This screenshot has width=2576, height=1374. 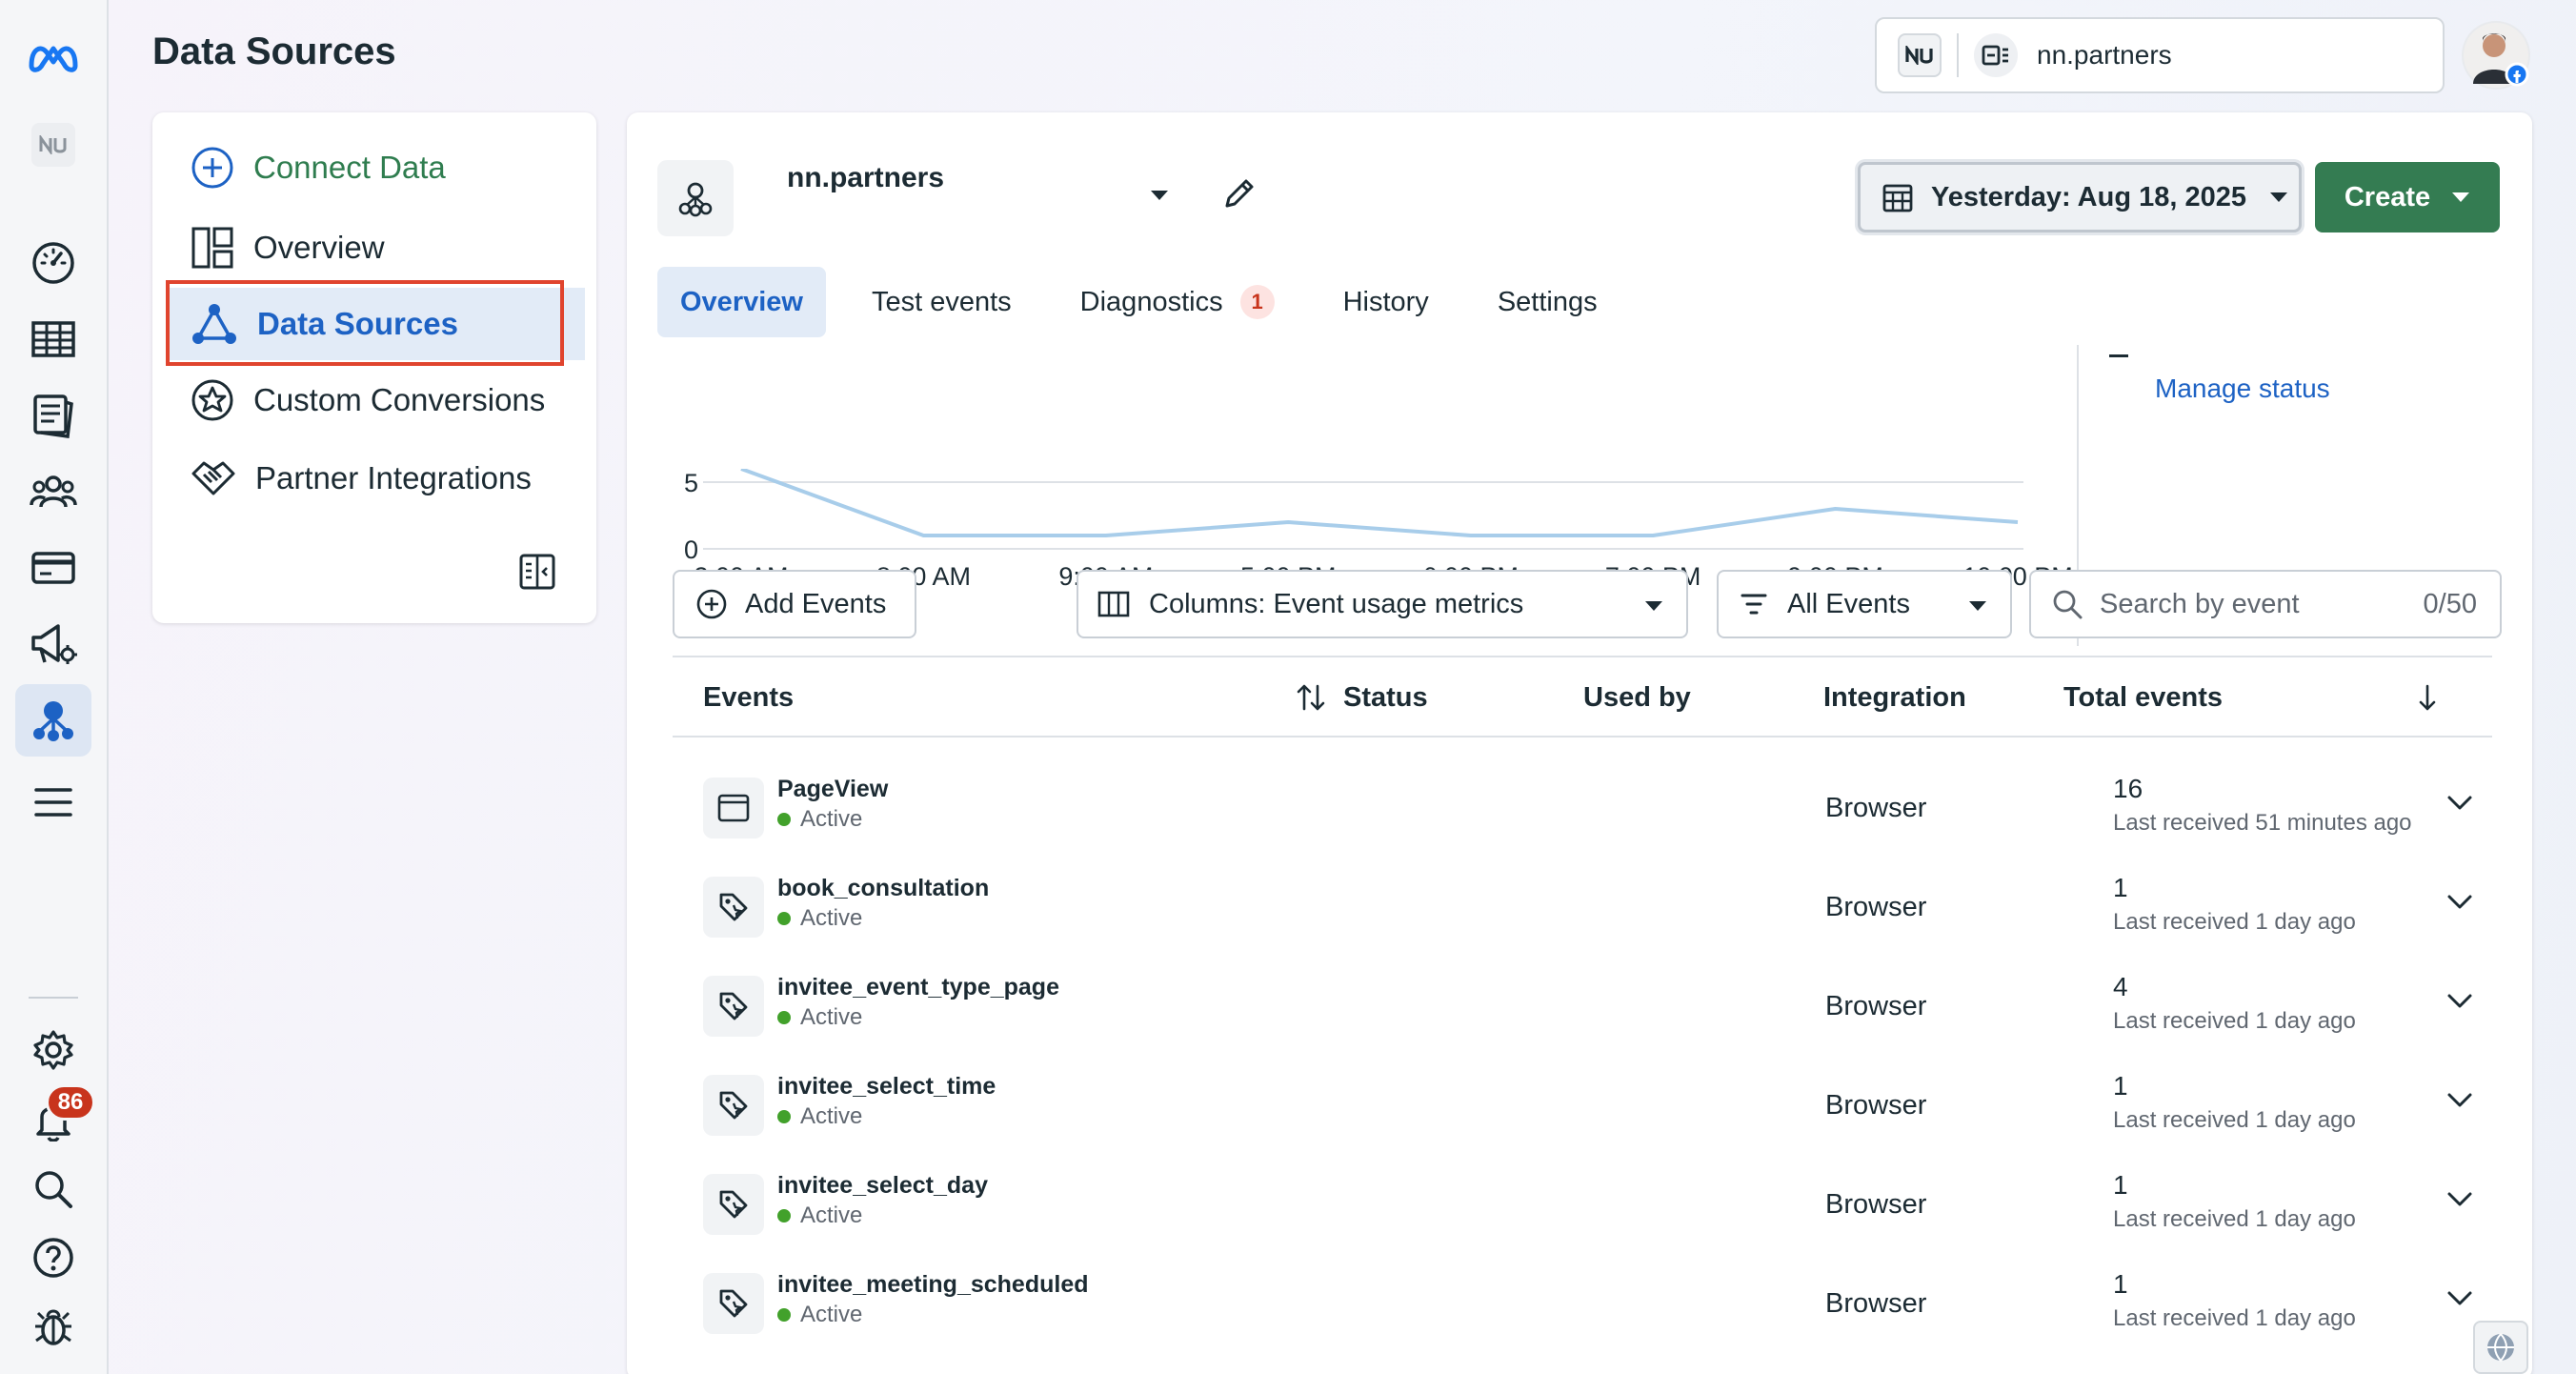 What do you see at coordinates (53, 415) in the screenshot?
I see `catalog-icon` at bounding box center [53, 415].